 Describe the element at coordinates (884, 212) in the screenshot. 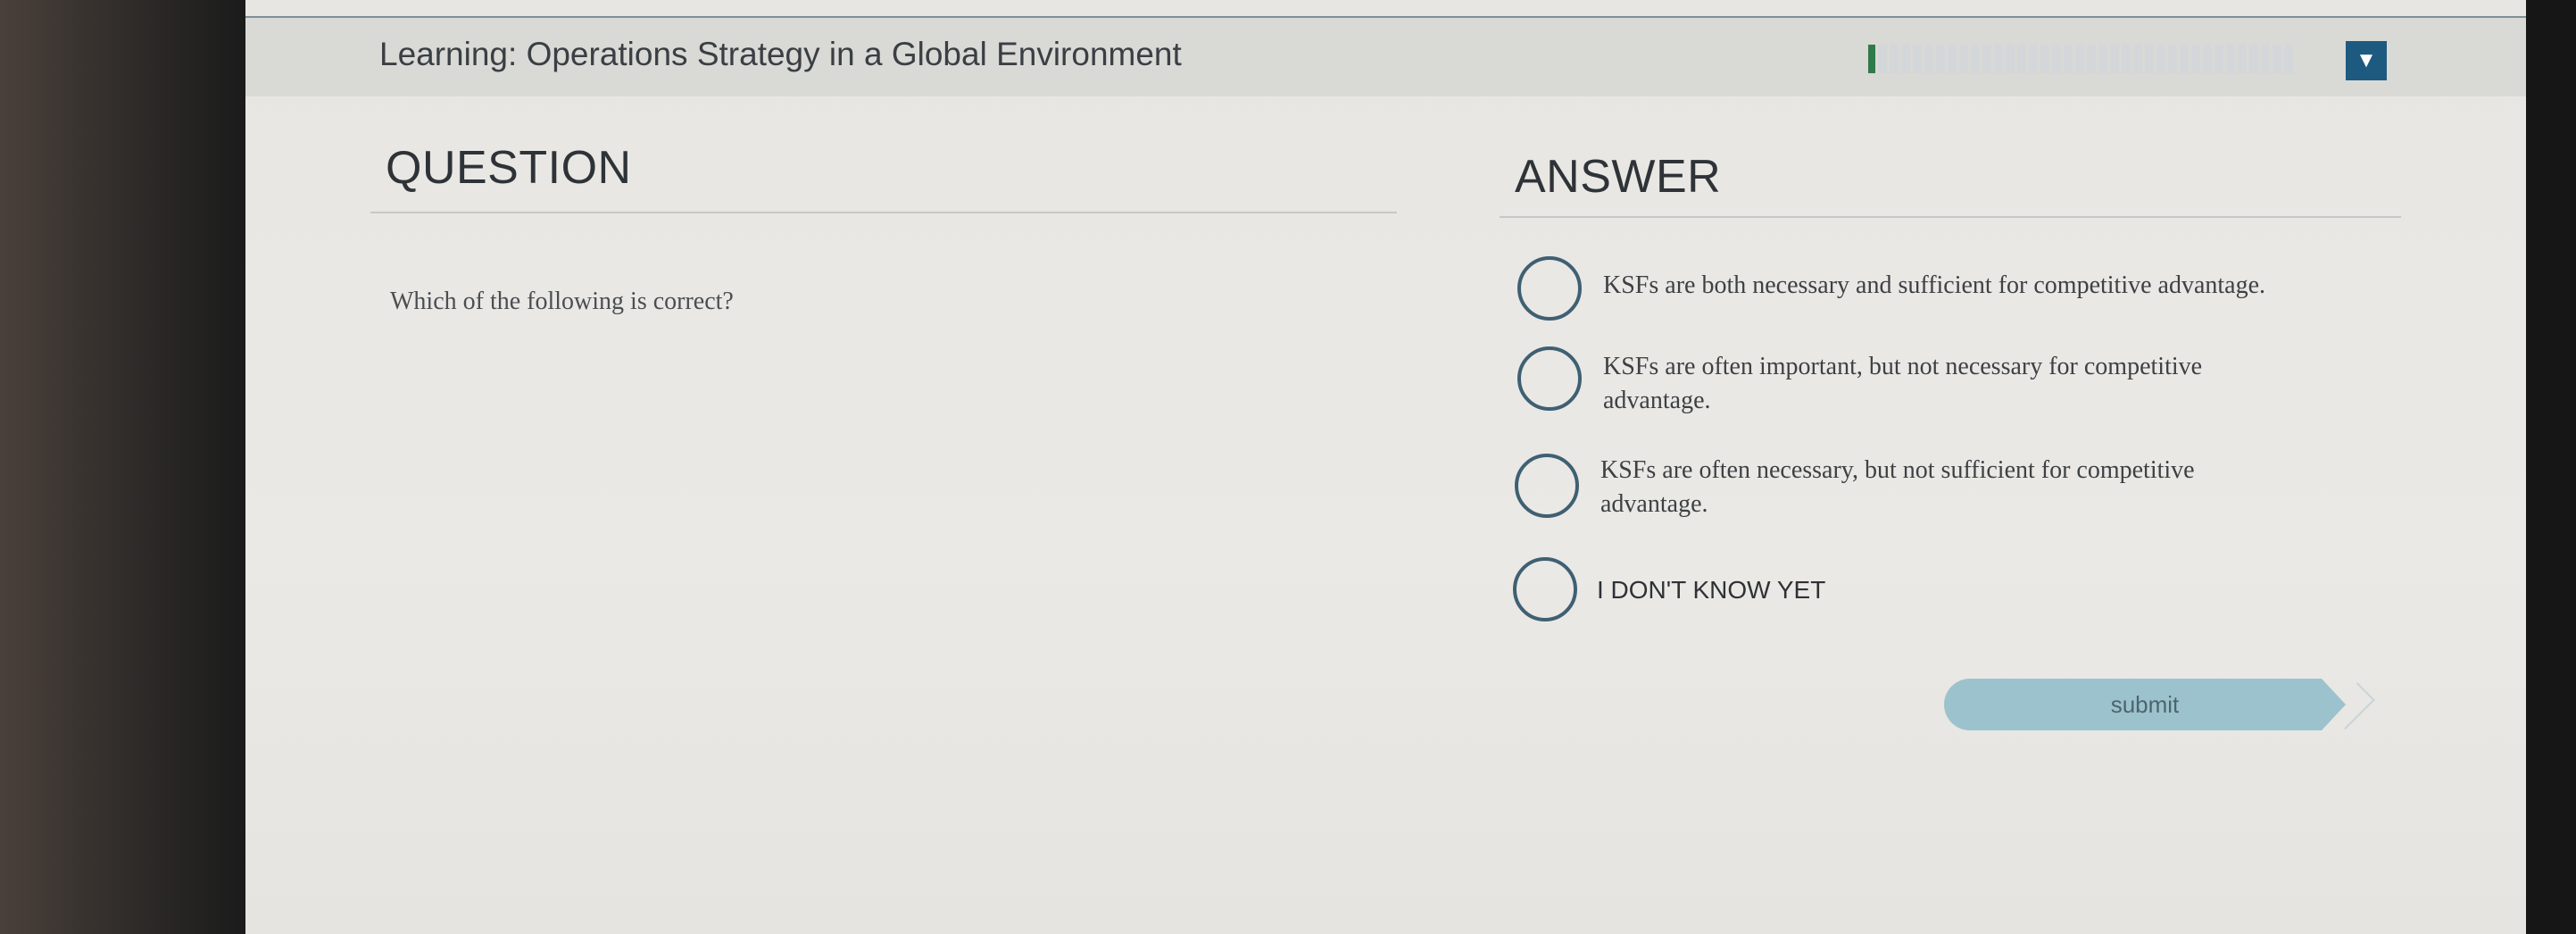

I see `question-divider` at that location.